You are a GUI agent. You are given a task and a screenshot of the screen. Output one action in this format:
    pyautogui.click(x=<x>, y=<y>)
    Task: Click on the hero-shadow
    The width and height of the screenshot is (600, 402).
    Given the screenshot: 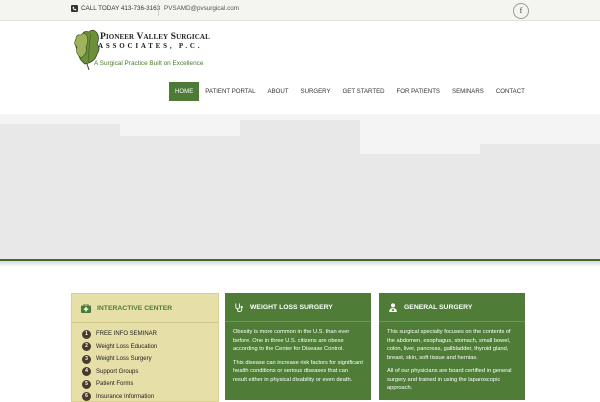 What is the action you would take?
    pyautogui.click(x=300, y=264)
    